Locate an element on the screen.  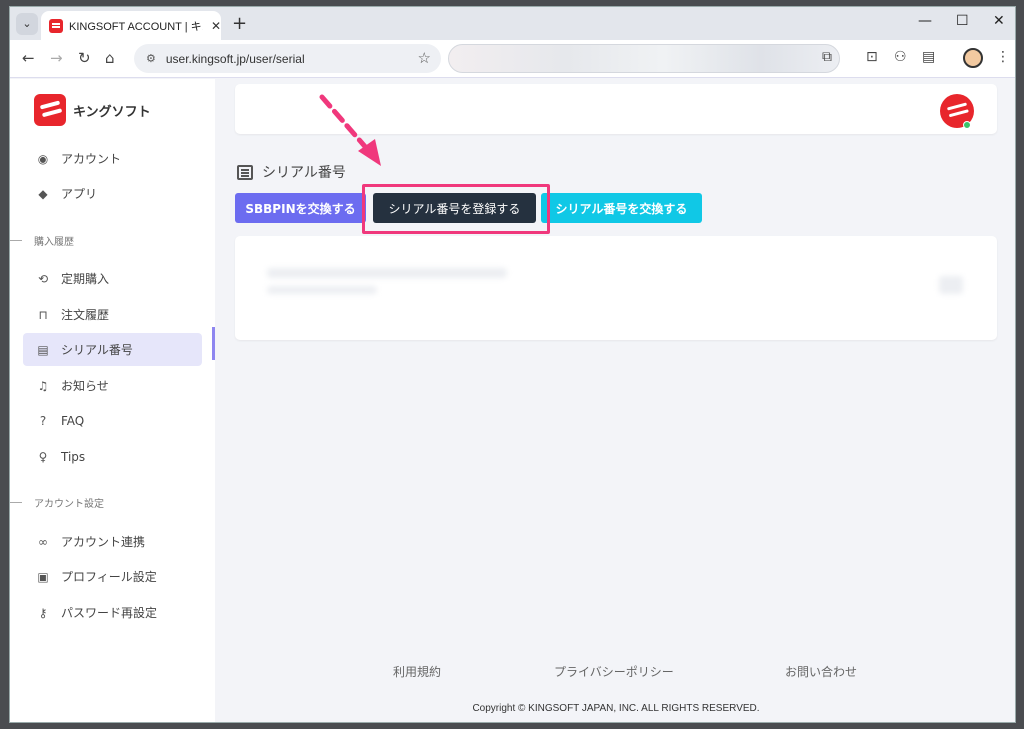
link-icon: ∞ is located at coordinates (43, 541).